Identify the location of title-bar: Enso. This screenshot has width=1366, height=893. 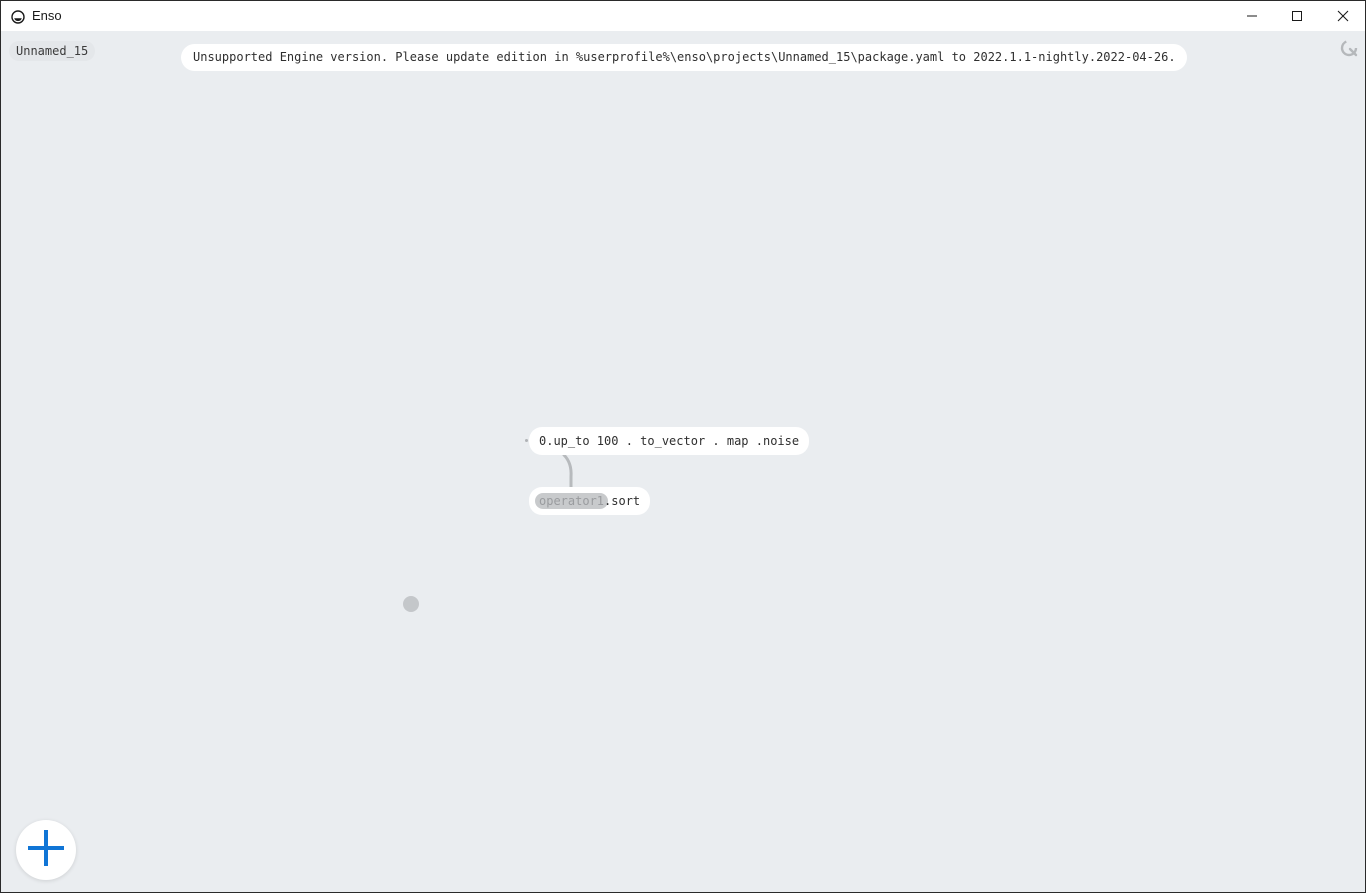
(683, 16).